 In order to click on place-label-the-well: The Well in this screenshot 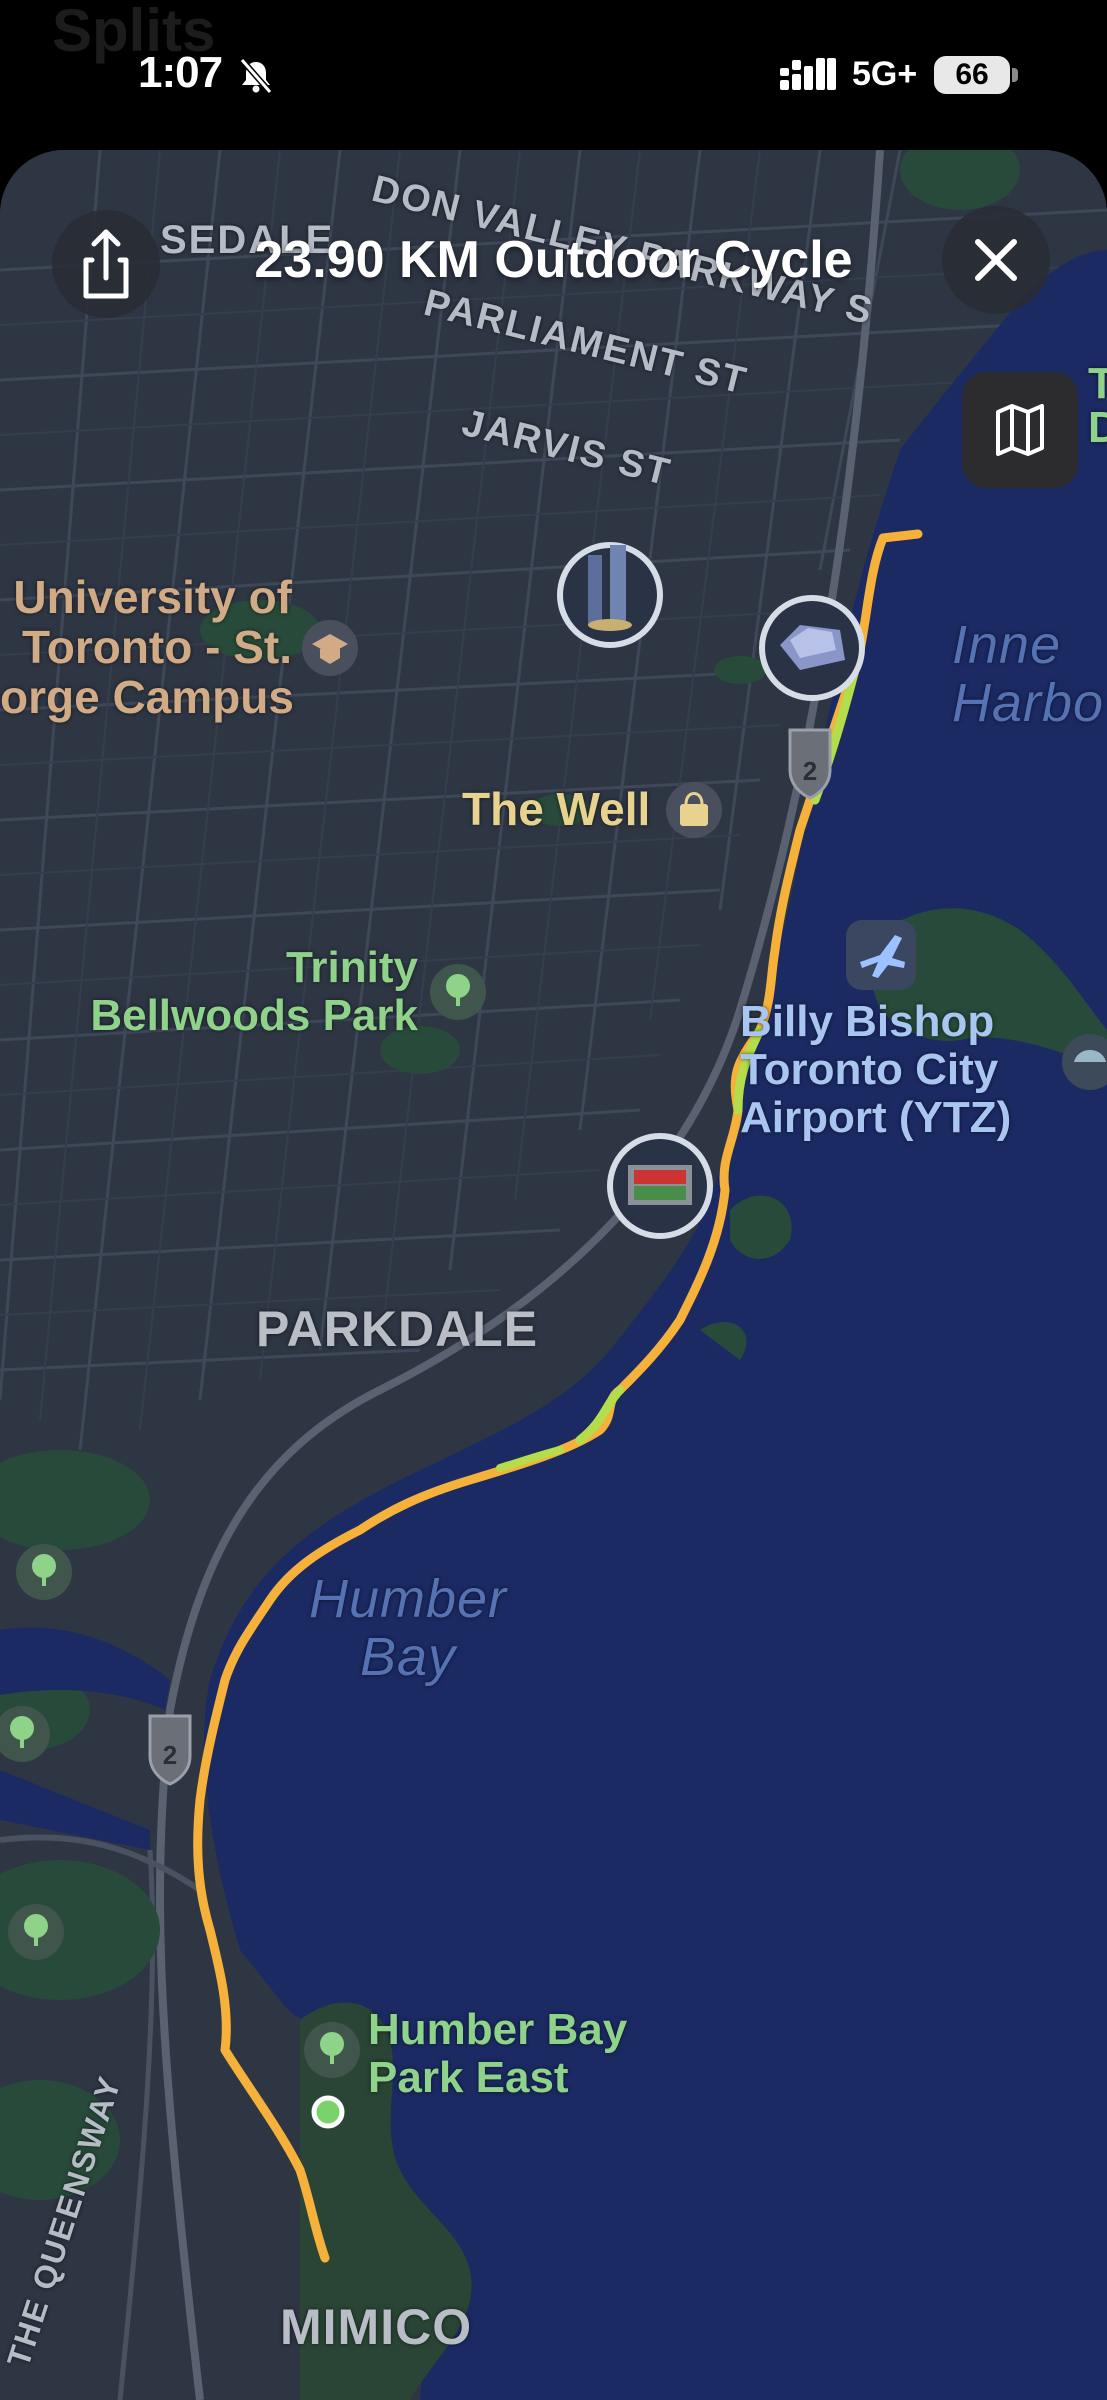, I will do `click(556, 809)`.